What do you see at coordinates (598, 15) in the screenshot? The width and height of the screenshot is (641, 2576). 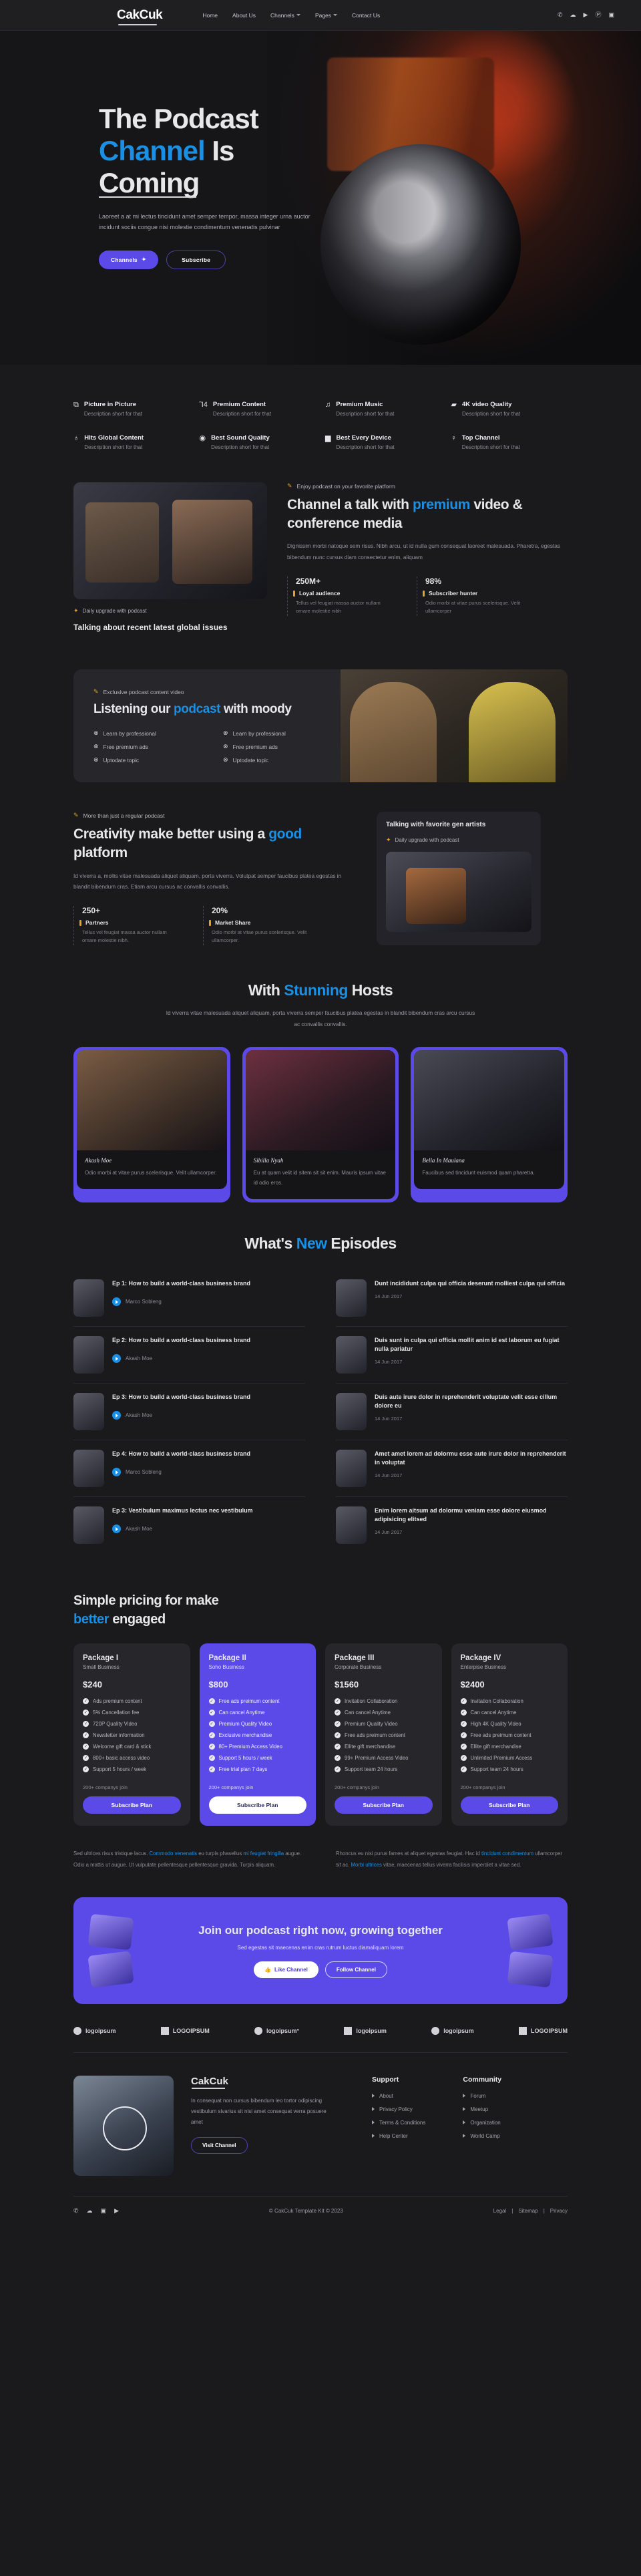 I see `pinterest-icon: Ⓟ` at bounding box center [598, 15].